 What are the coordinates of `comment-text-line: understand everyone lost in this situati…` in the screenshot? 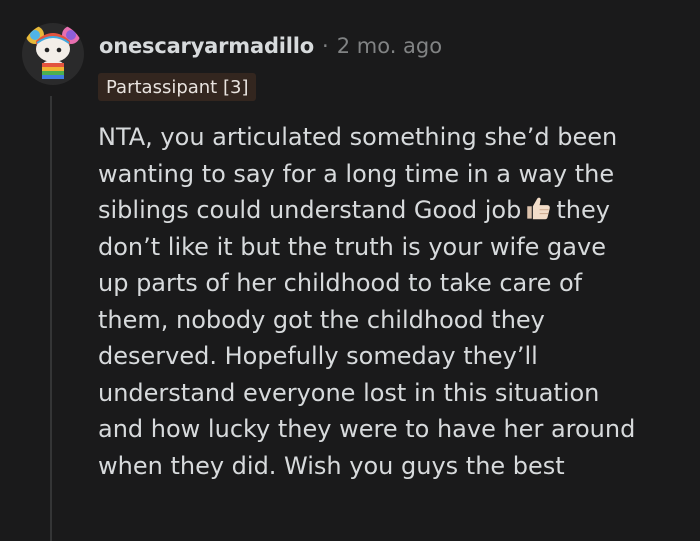 It's located at (349, 392).